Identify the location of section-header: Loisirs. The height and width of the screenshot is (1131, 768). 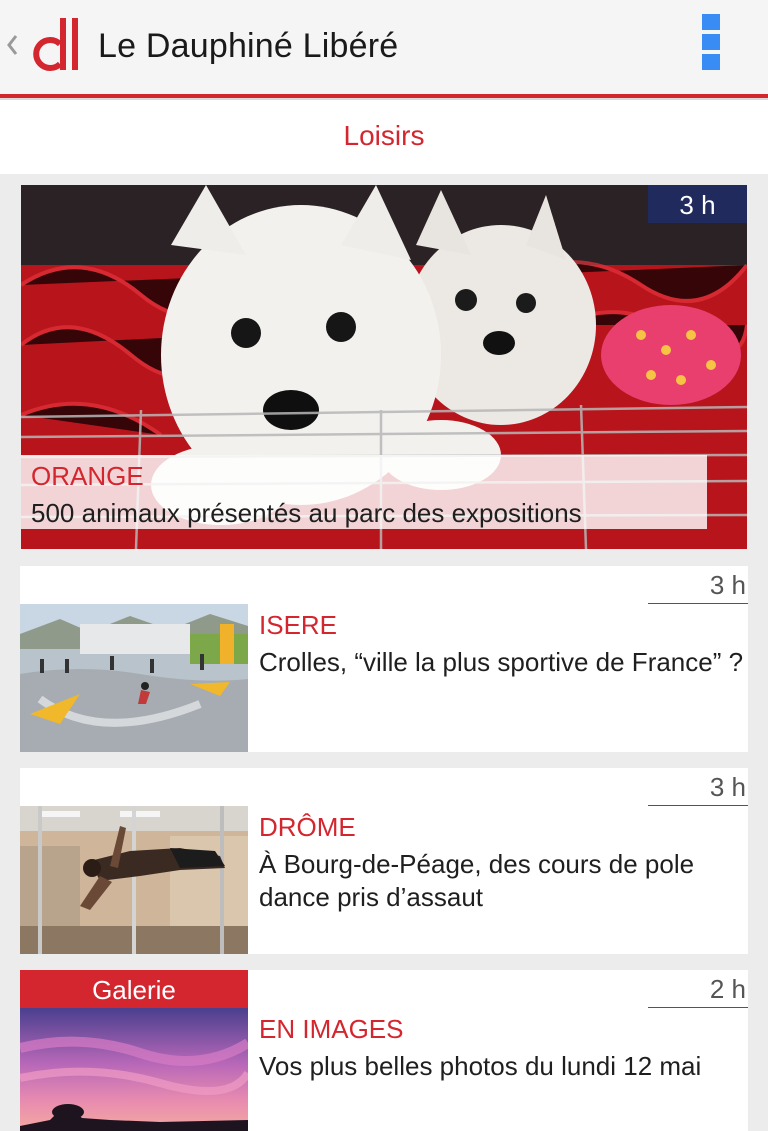
(384, 137).